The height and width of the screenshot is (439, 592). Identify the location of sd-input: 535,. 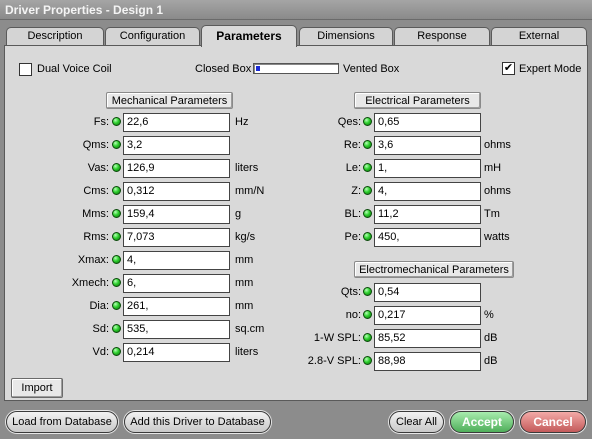
(176, 329).